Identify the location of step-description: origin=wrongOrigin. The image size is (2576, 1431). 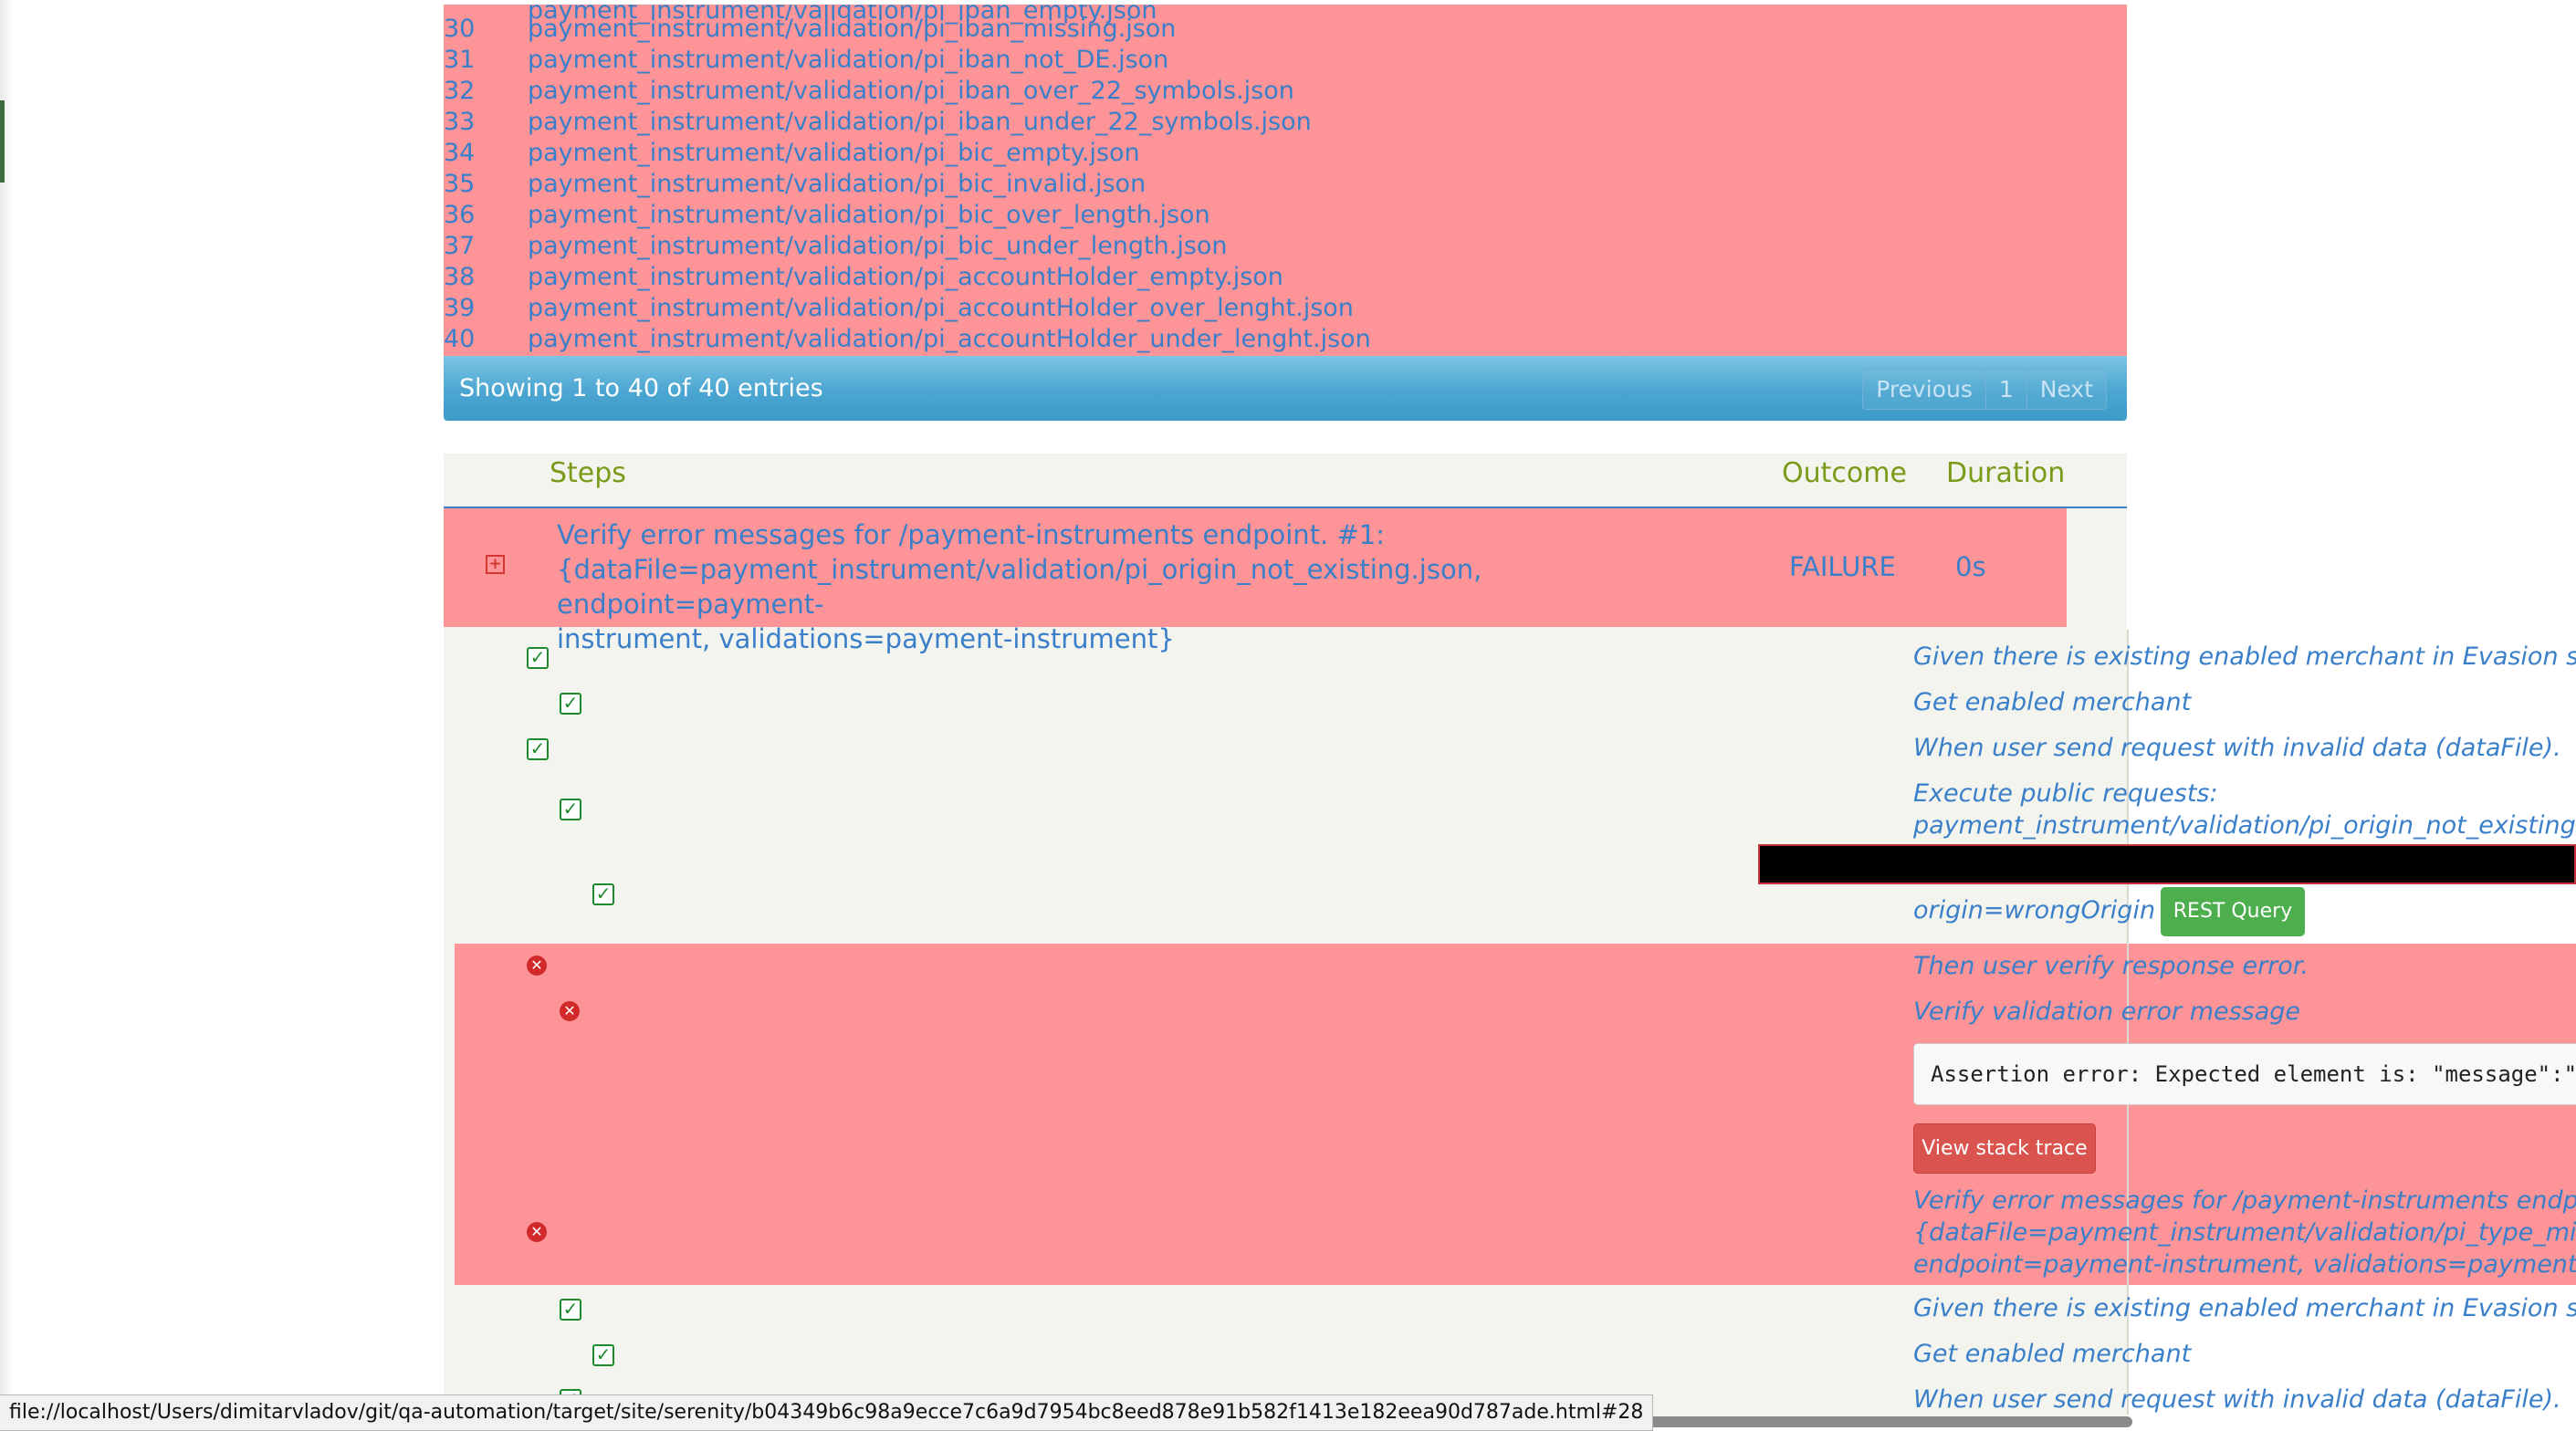
(2035, 910).